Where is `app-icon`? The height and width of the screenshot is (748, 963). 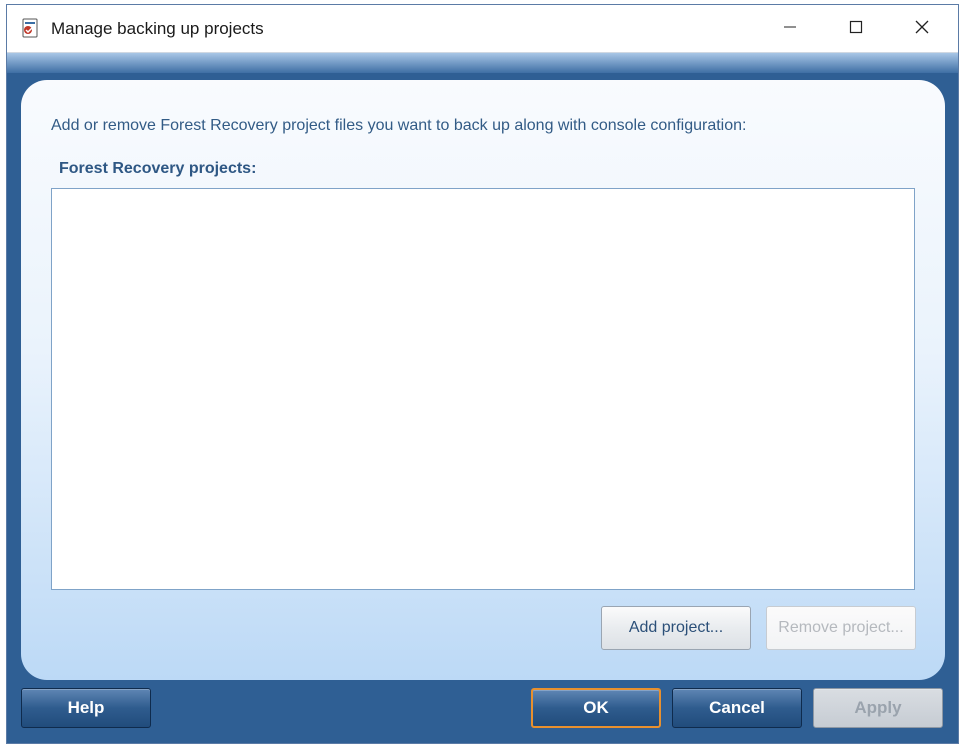 app-icon is located at coordinates (30, 28).